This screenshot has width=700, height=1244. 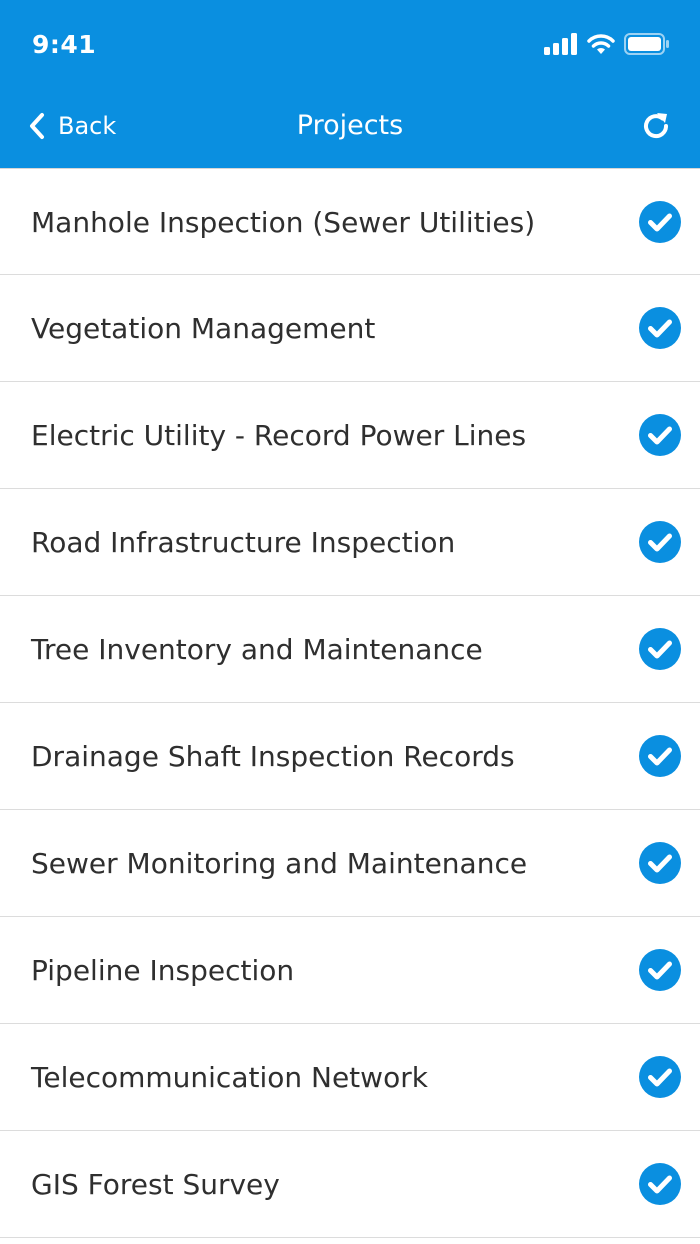 What do you see at coordinates (601, 44) in the screenshot?
I see `wifi-icon` at bounding box center [601, 44].